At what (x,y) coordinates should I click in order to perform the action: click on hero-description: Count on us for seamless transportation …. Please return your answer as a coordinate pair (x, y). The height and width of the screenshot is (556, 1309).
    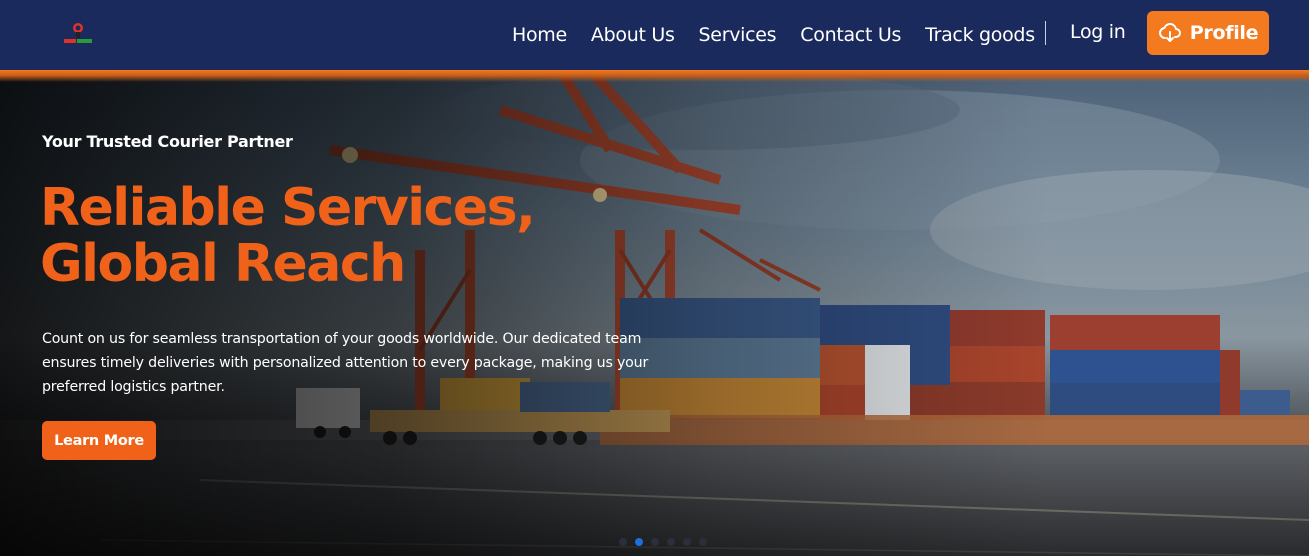
    Looking at the image, I should click on (345, 363).